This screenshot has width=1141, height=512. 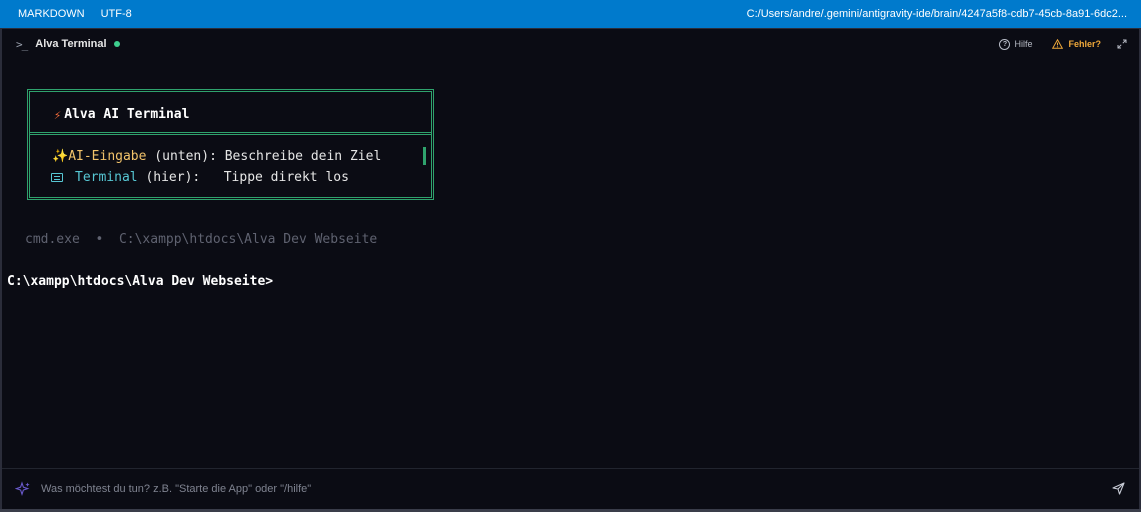 I want to click on expand-button, so click(x=1122, y=44).